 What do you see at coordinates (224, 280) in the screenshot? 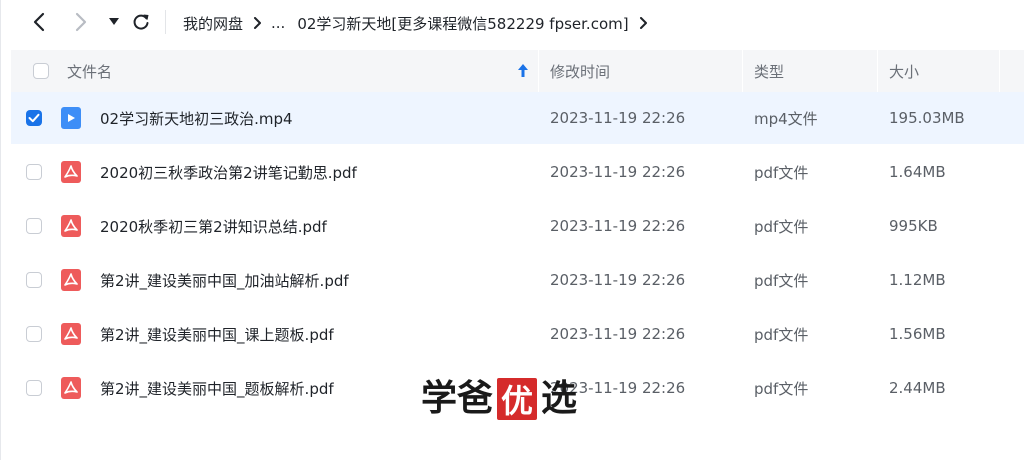
I see `file-name: 第2讲_建设美丽中国_加油站解析.pdf` at bounding box center [224, 280].